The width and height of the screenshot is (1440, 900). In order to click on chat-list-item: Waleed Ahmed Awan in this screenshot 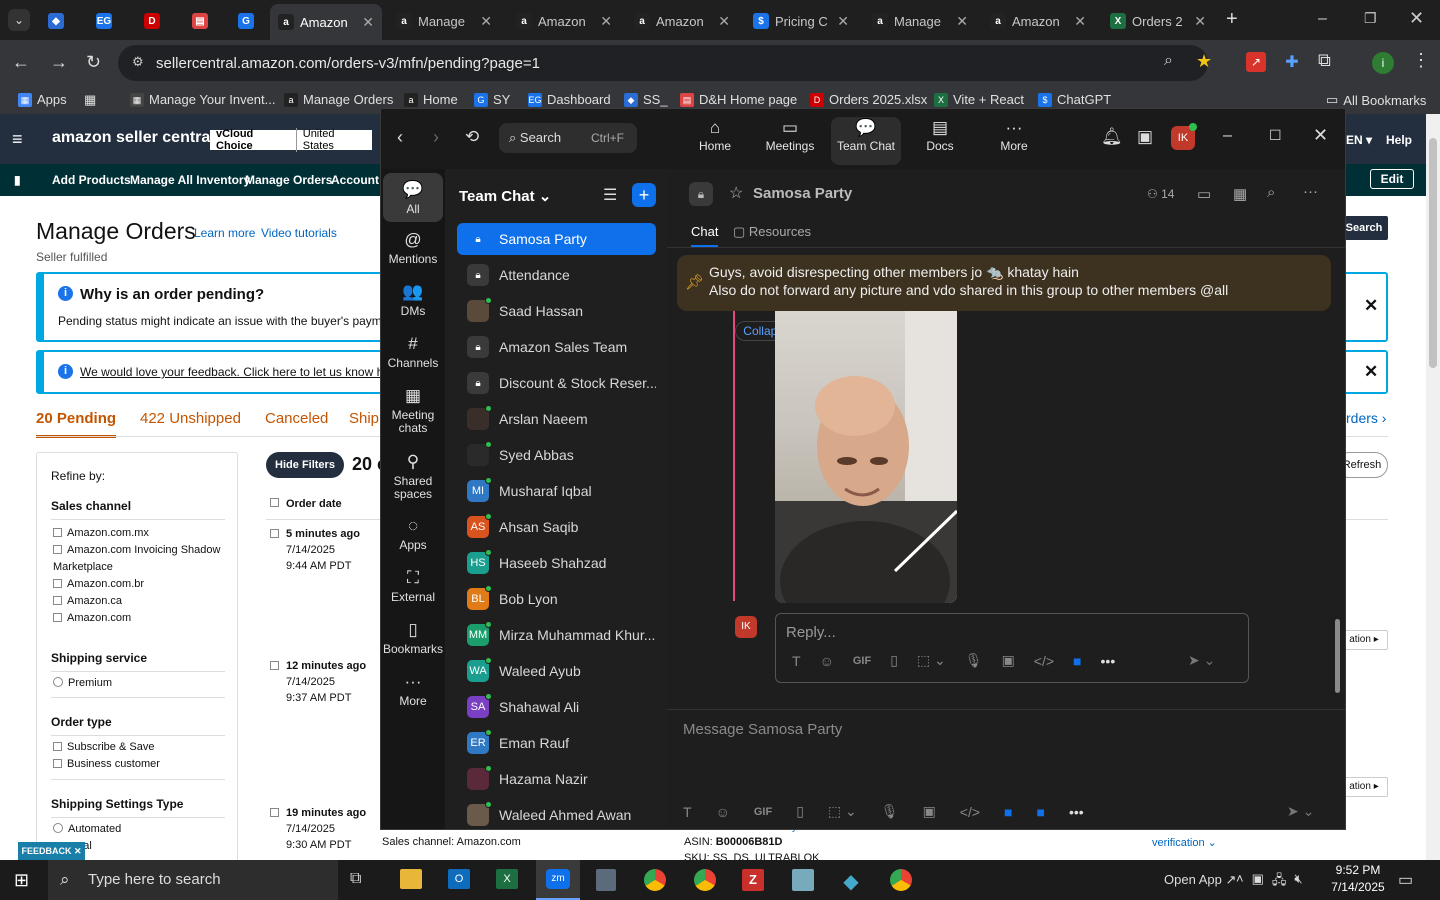, I will do `click(556, 814)`.